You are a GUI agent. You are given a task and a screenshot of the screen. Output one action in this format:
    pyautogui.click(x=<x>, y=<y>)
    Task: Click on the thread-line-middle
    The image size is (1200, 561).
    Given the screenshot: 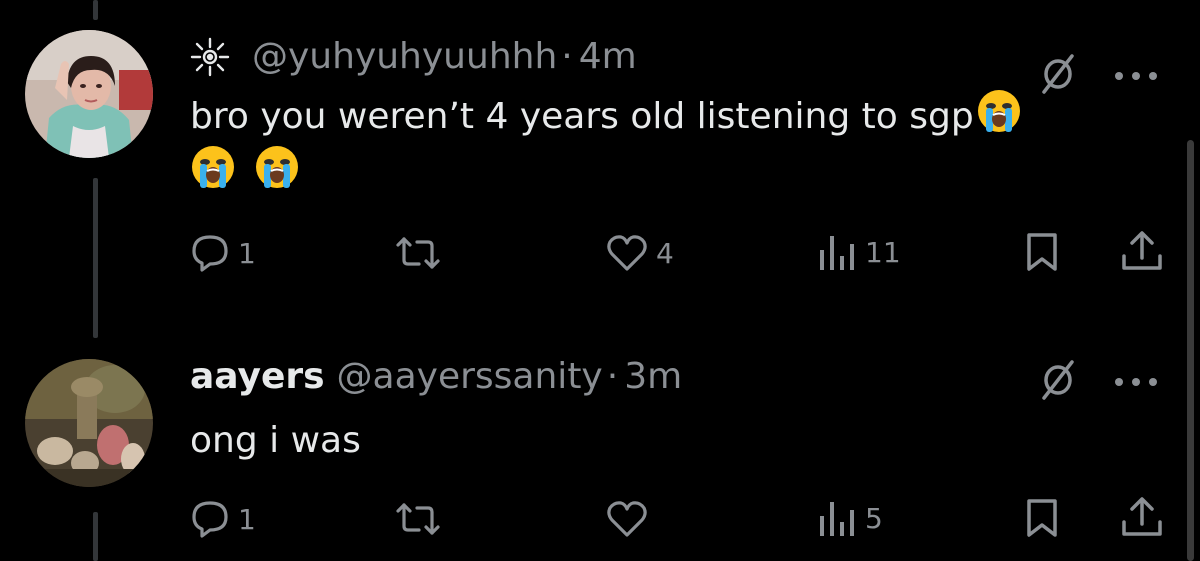 What is the action you would take?
    pyautogui.click(x=95, y=258)
    